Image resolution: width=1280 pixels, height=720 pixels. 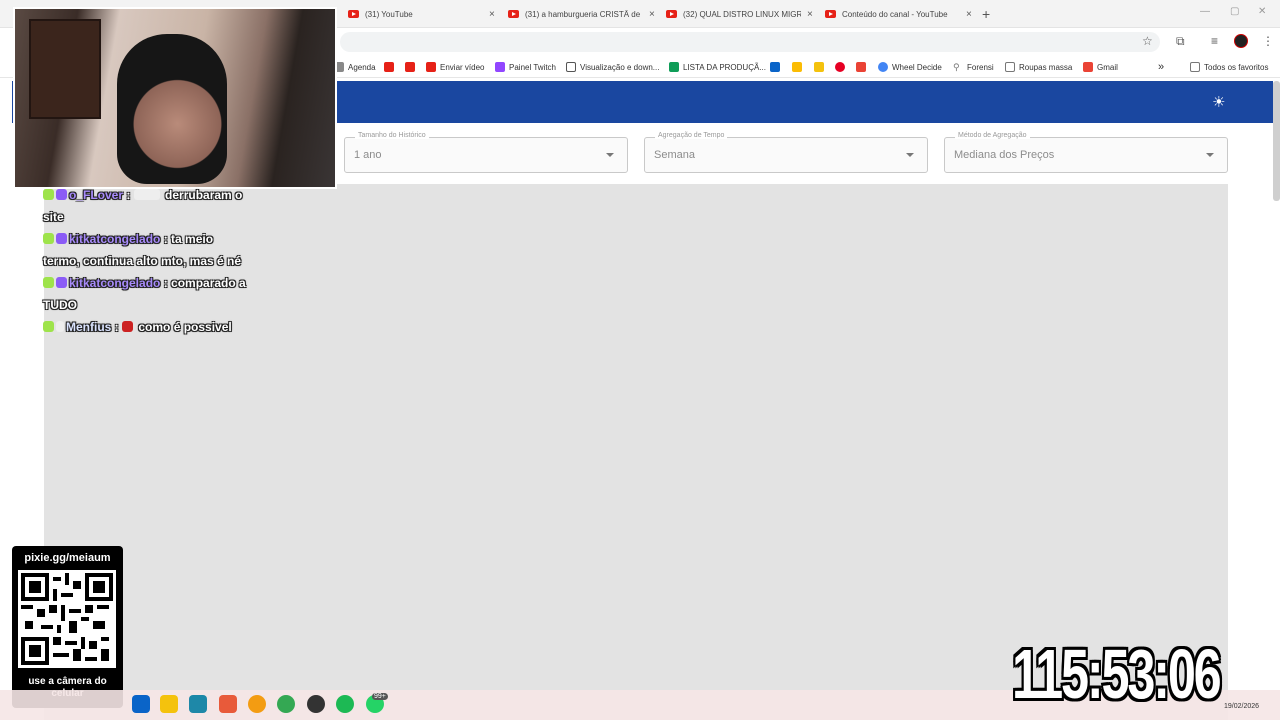 I want to click on bookmark-roupas-massa: Roupas massa, so click(x=1038, y=67).